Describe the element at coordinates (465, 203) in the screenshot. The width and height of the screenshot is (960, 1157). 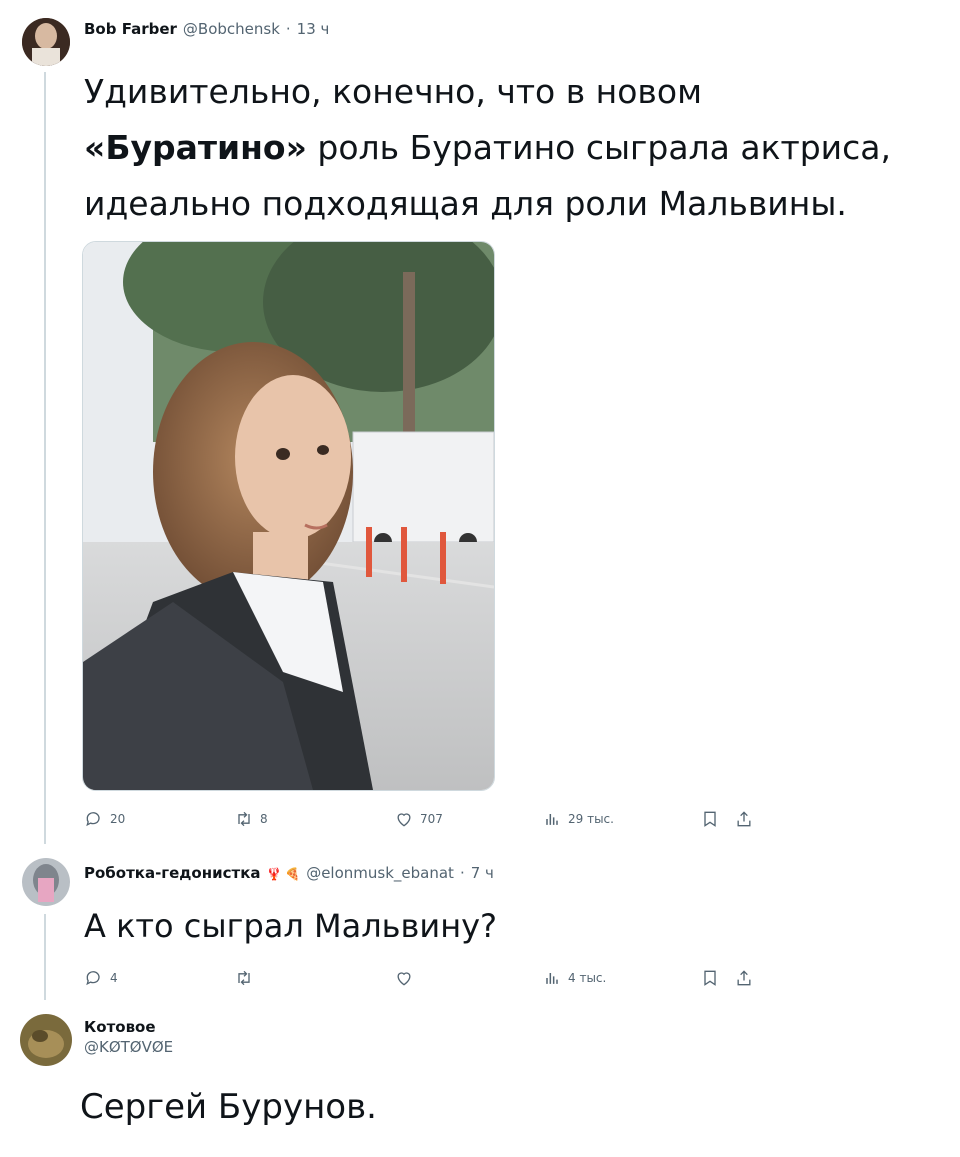
I see `tweet-text-line: идеально подходящая для роли Мальвины.` at that location.